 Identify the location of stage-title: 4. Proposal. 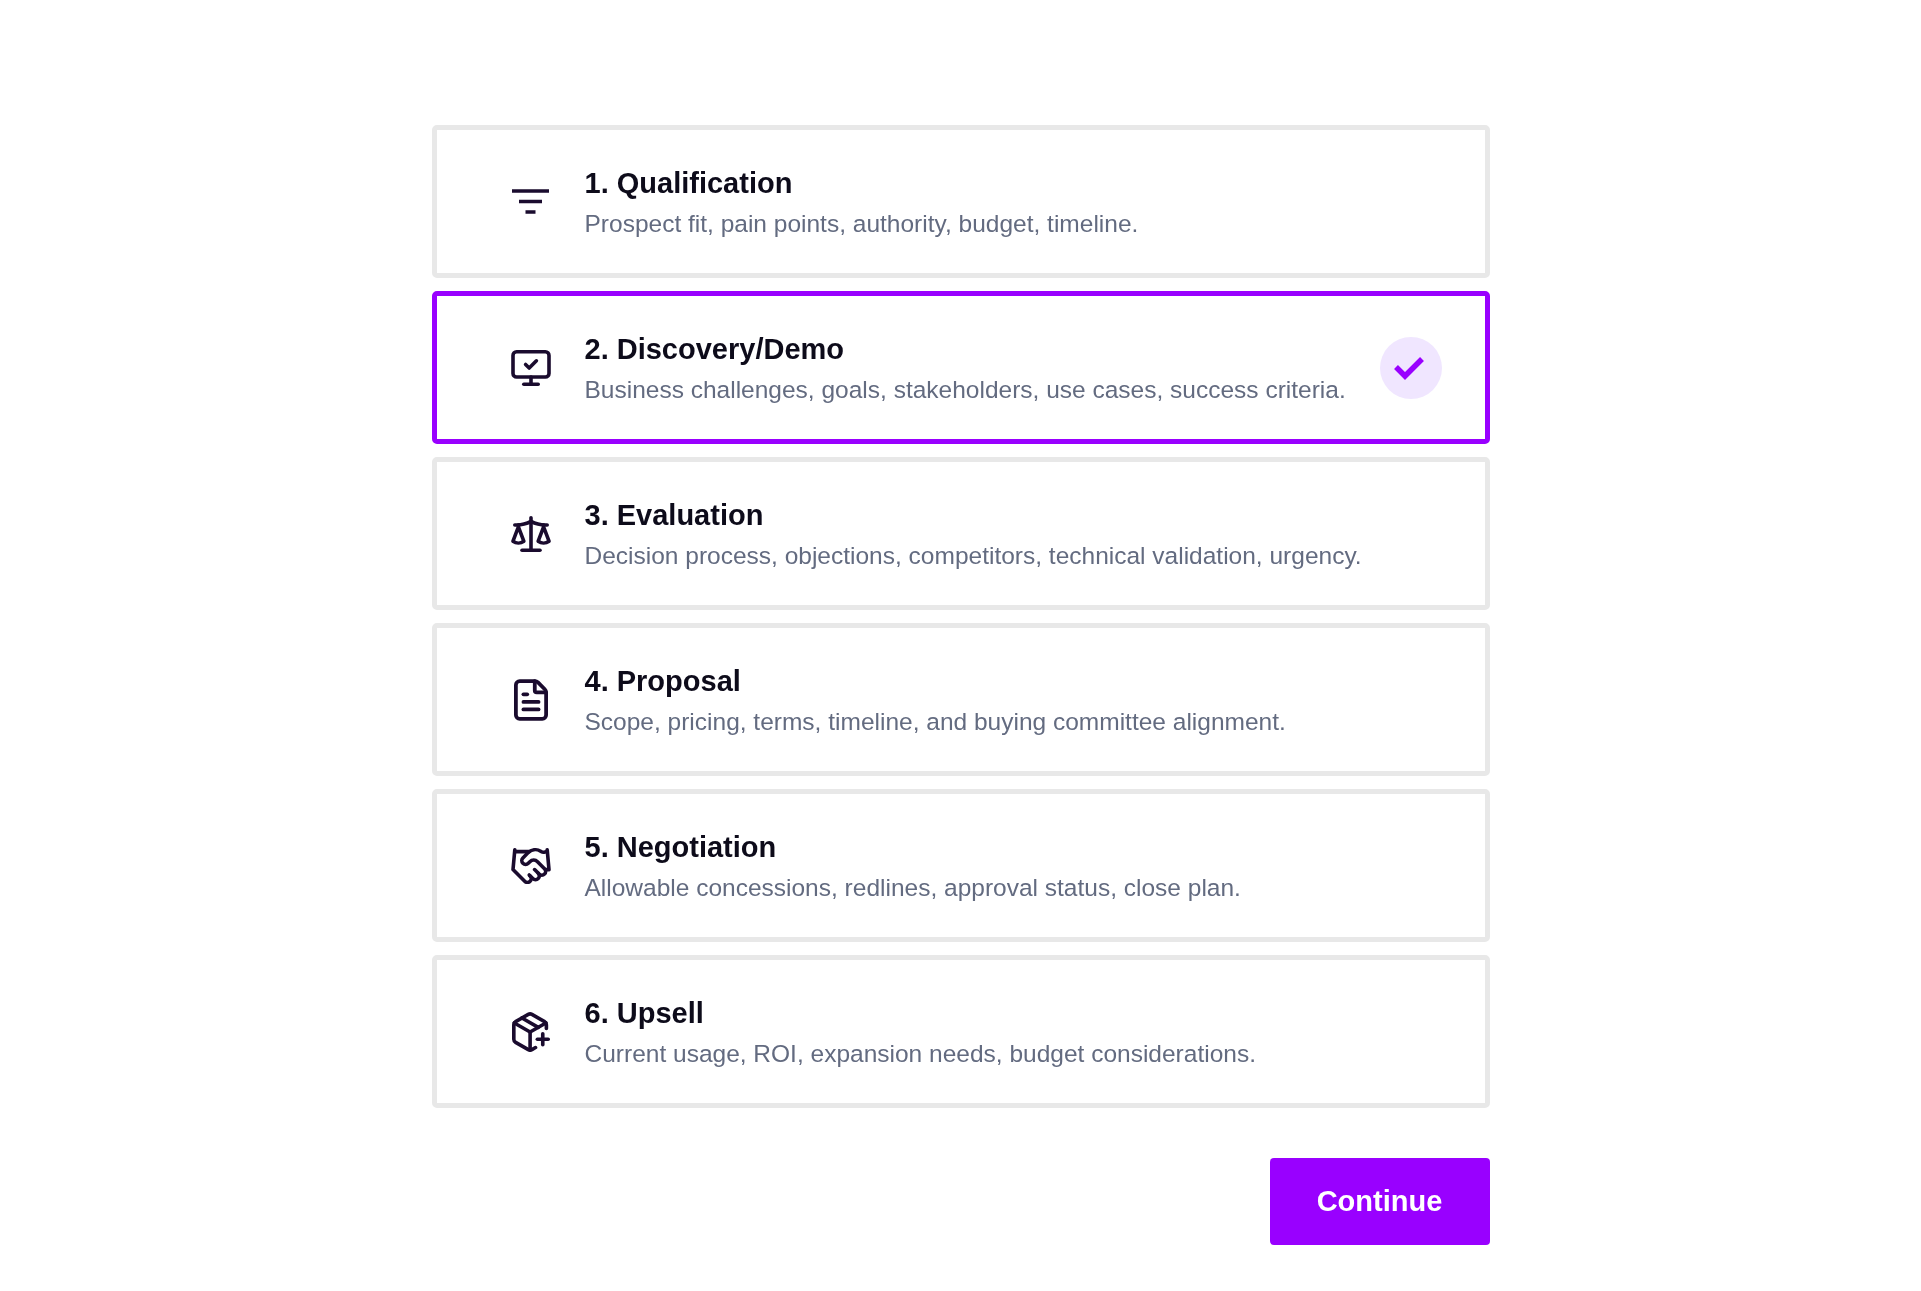
(663, 681).